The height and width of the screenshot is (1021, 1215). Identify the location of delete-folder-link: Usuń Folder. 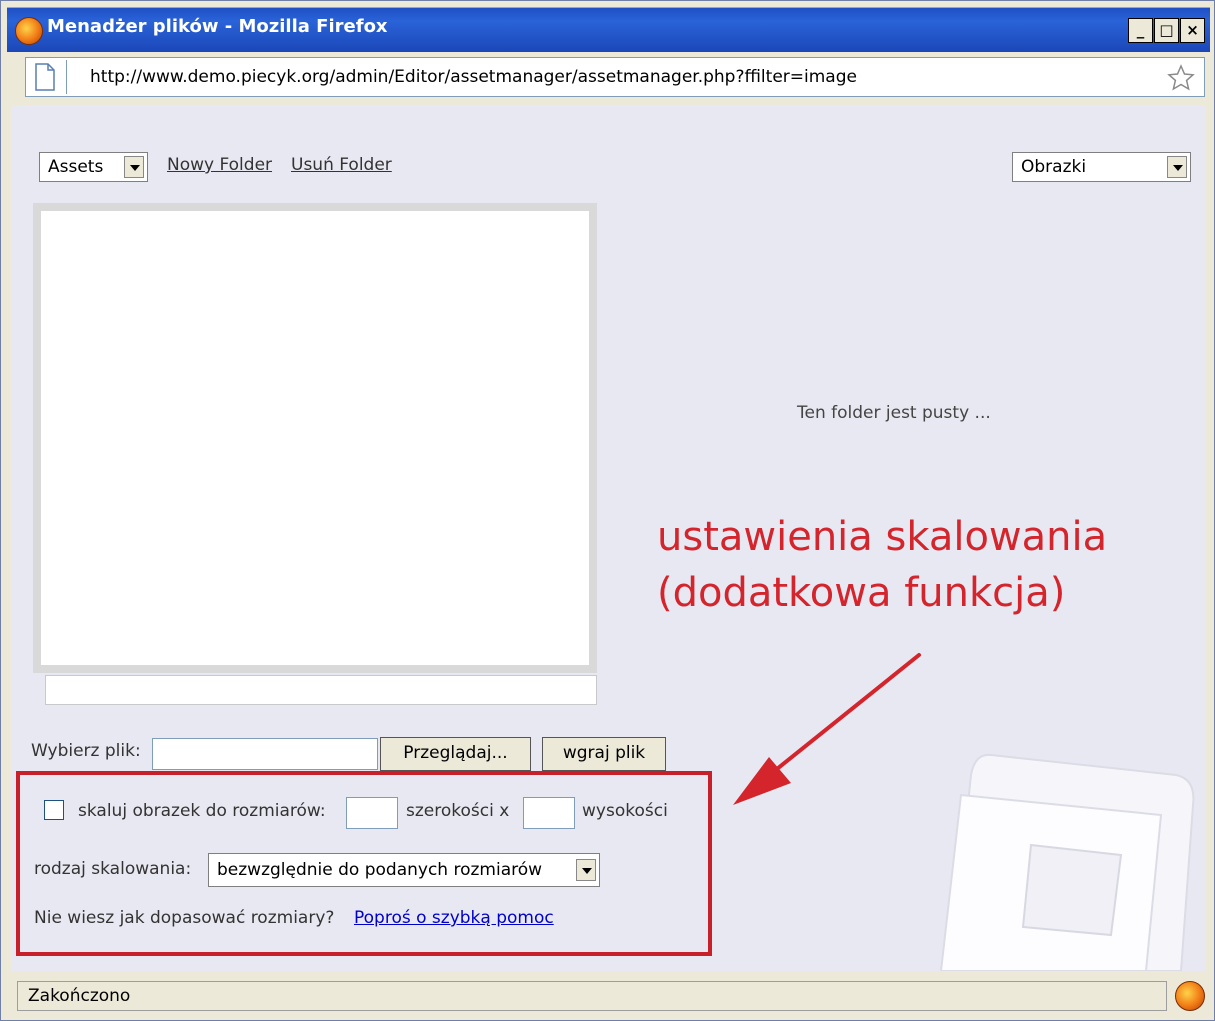
(341, 165).